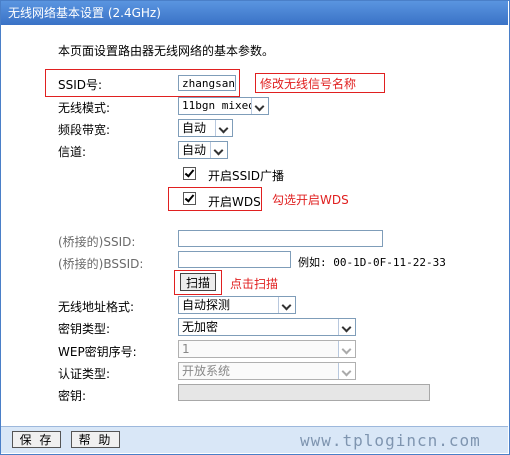 The height and width of the screenshot is (455, 510). Describe the element at coordinates (97, 352) in the screenshot. I see `wep-index-label: WEP密钥序号:` at that location.